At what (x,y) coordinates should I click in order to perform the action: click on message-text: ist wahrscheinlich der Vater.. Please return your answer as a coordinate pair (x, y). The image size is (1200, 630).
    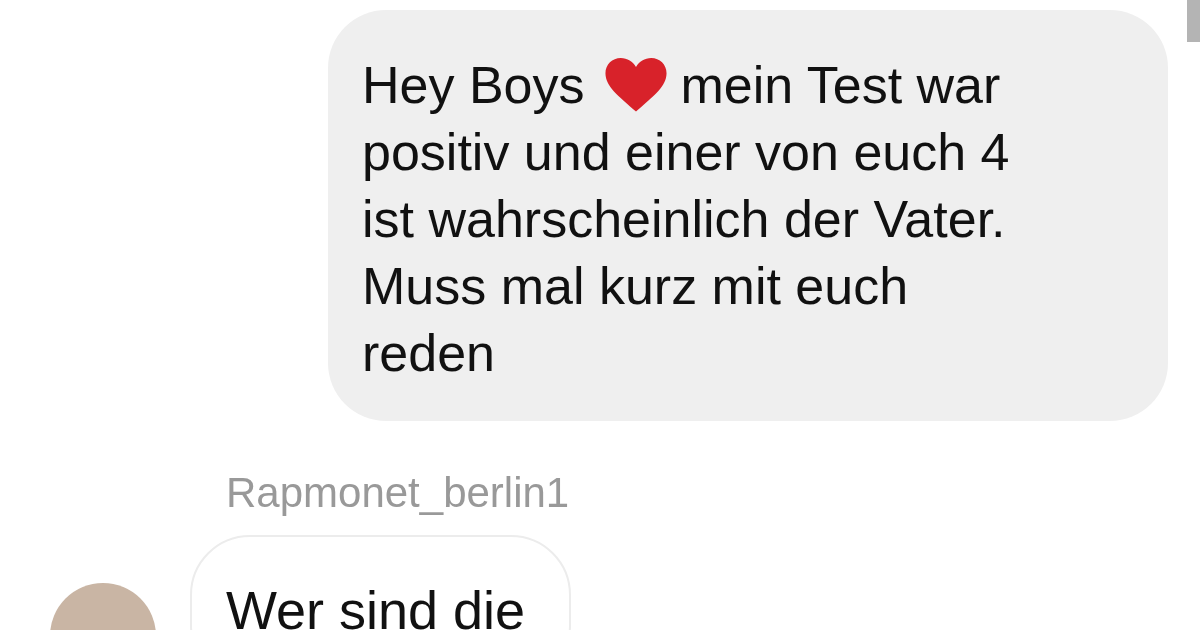
    Looking at the image, I should click on (684, 219).